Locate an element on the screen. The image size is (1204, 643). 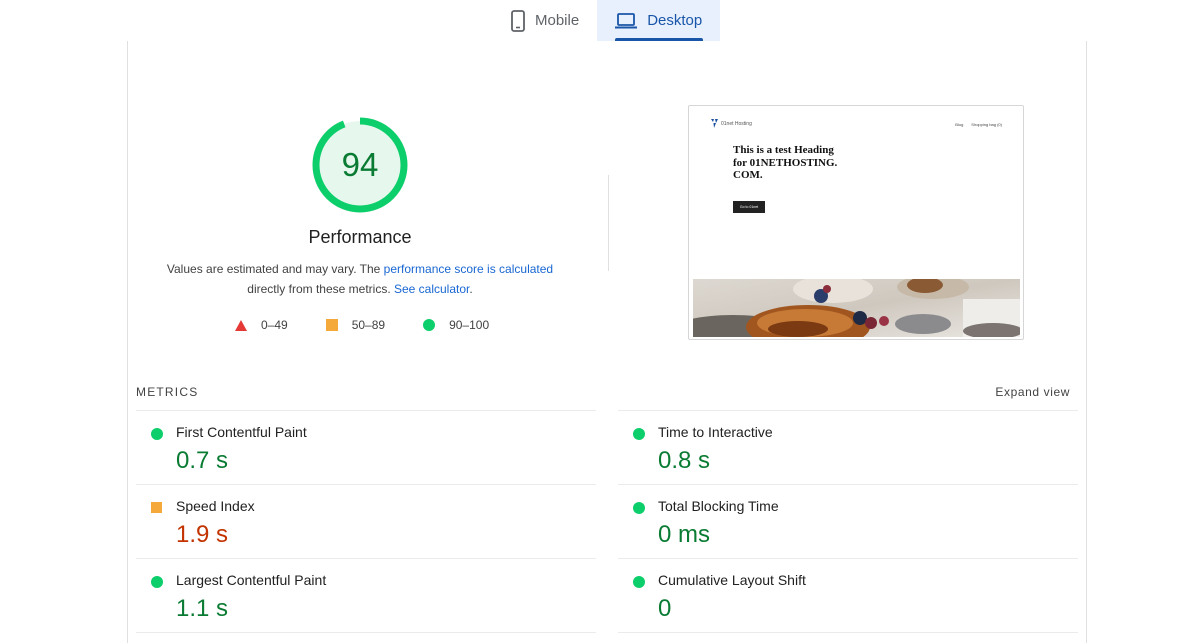
average-square-icon is located at coordinates (156, 507).